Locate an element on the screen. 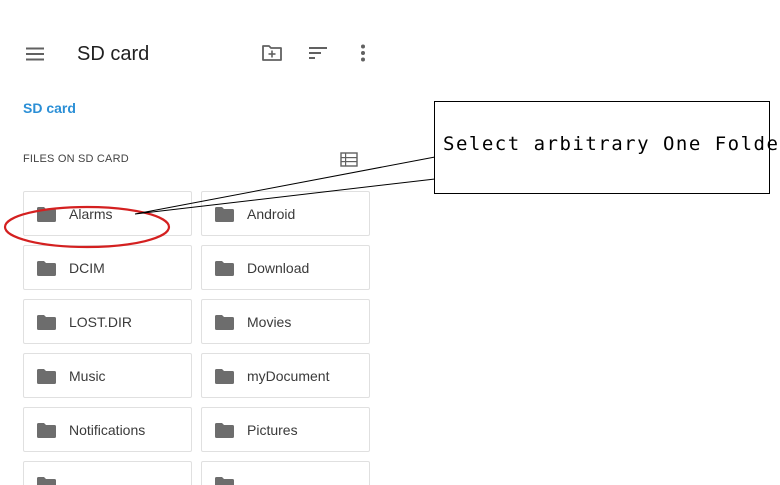 The height and width of the screenshot is (485, 780). folder-item: Android is located at coordinates (285, 213).